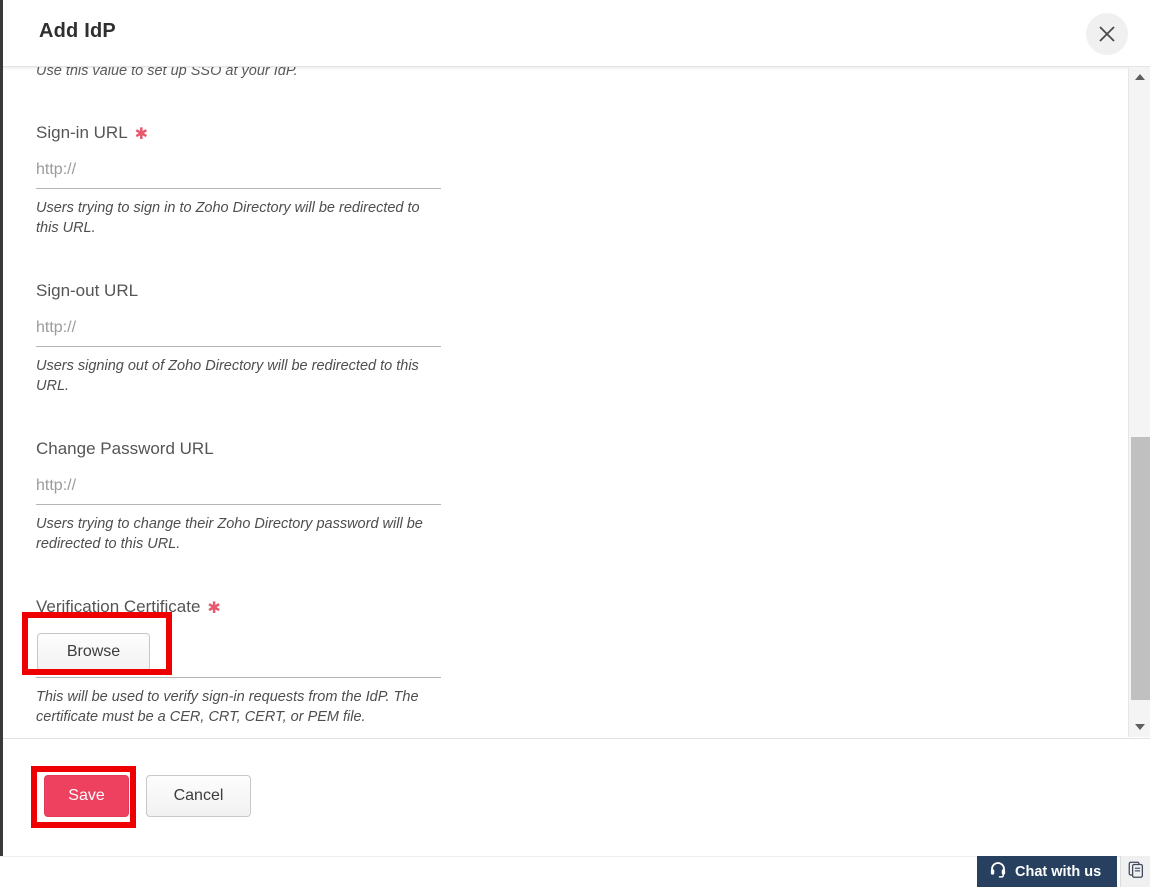 The height and width of the screenshot is (887, 1150). Describe the element at coordinates (576, 798) in the screenshot. I see `dialog-footer: Save Cancel` at that location.